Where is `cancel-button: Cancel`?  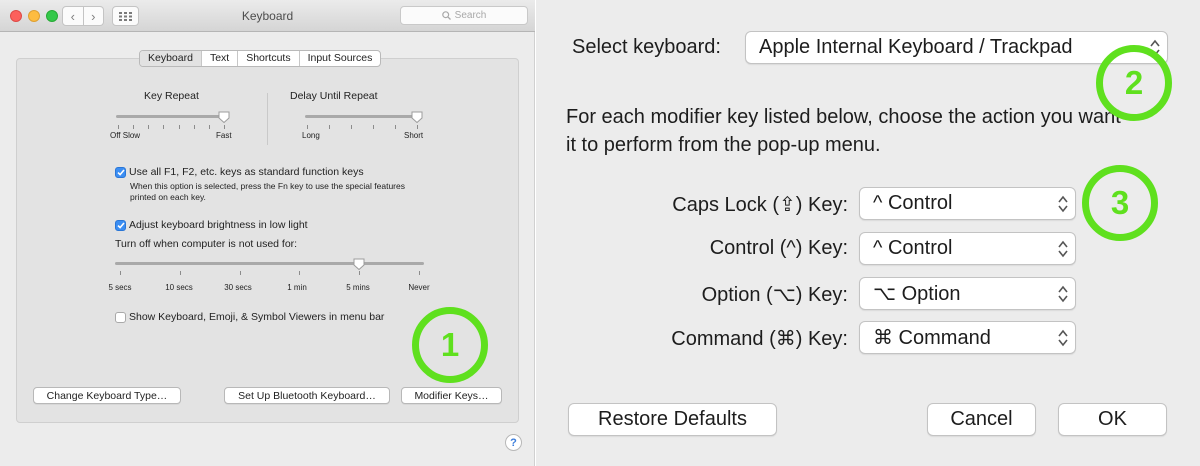 cancel-button: Cancel is located at coordinates (981, 419).